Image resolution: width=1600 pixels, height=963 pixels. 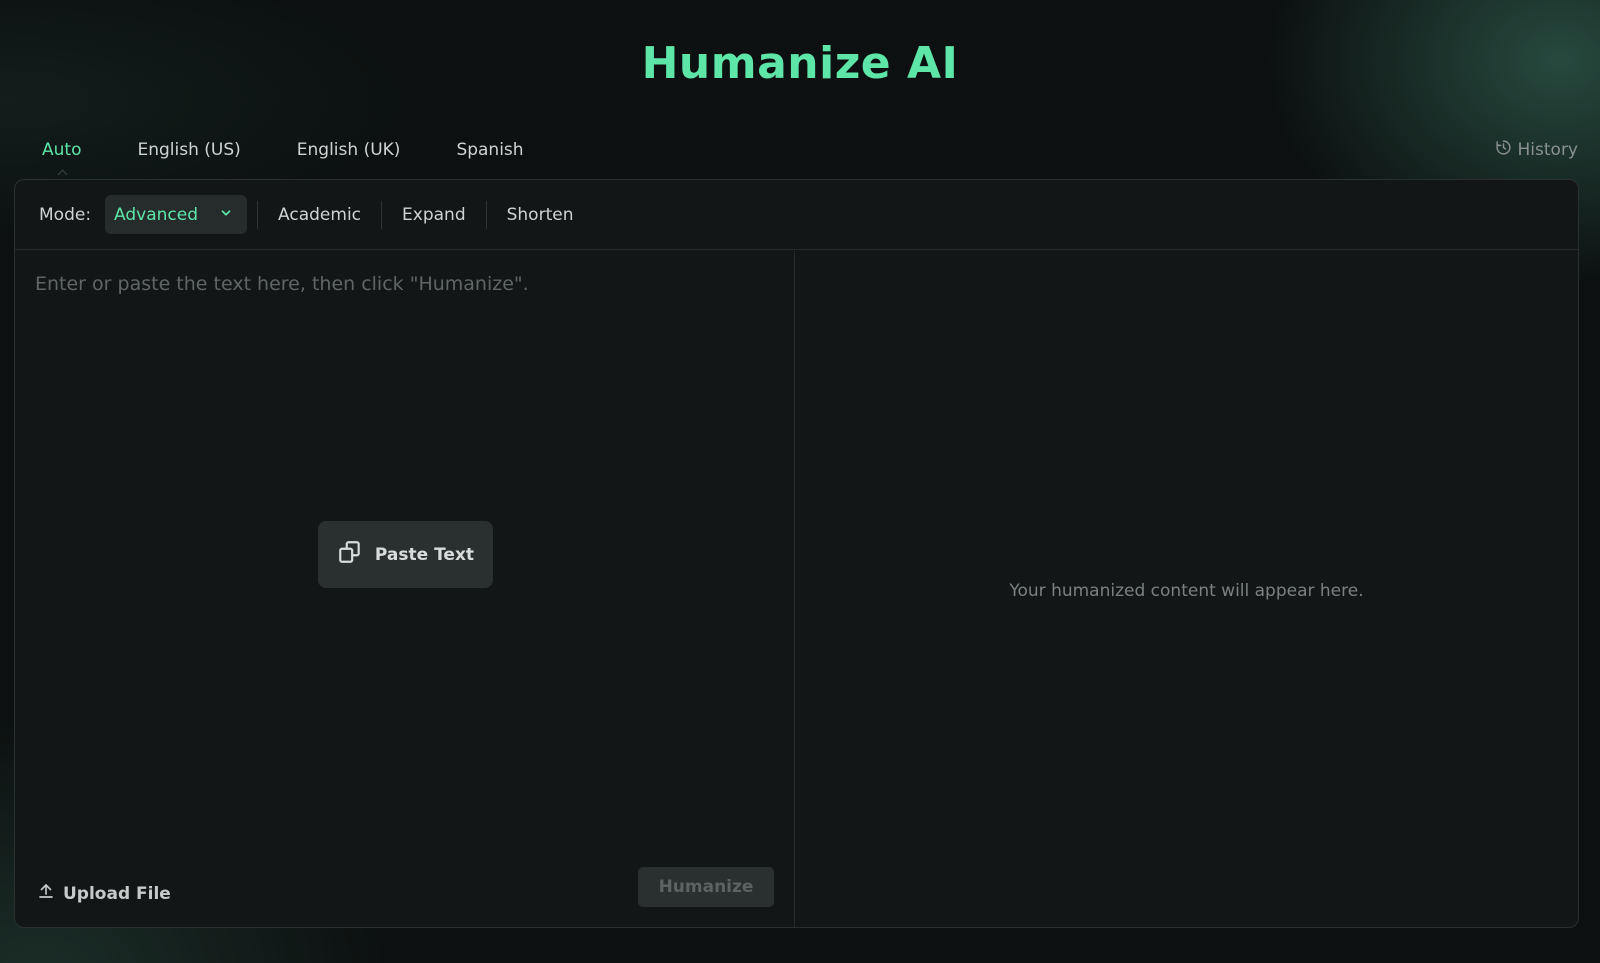 What do you see at coordinates (1547, 150) in the screenshot?
I see `history-label: History` at bounding box center [1547, 150].